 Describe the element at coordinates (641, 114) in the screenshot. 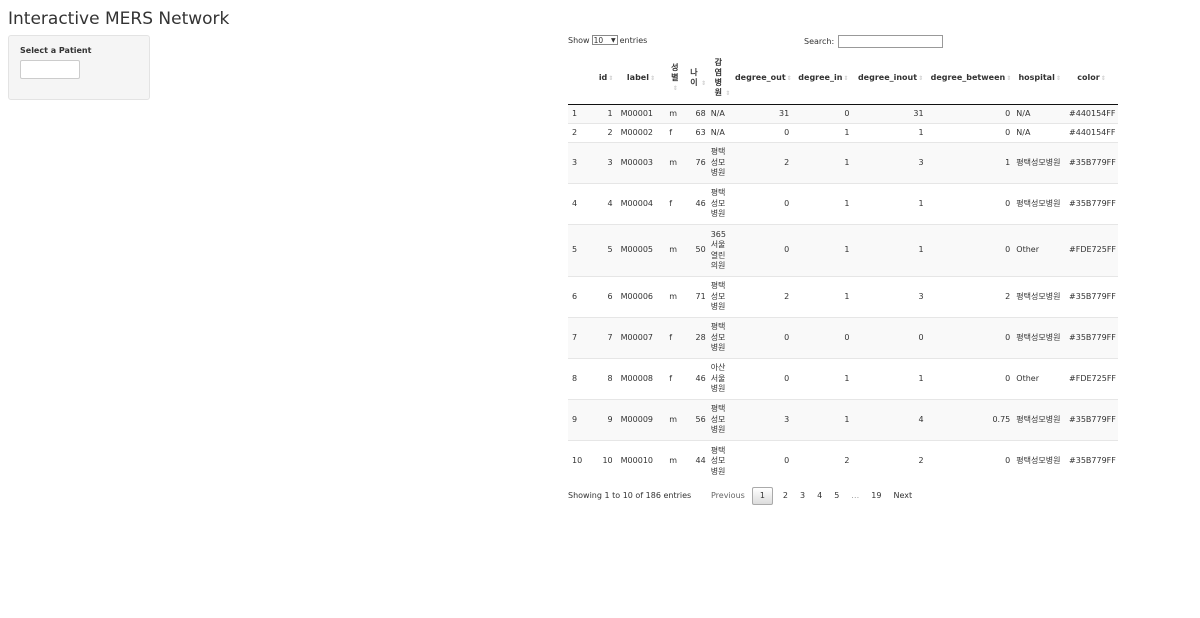

I see `table-cell-label: M00001` at that location.